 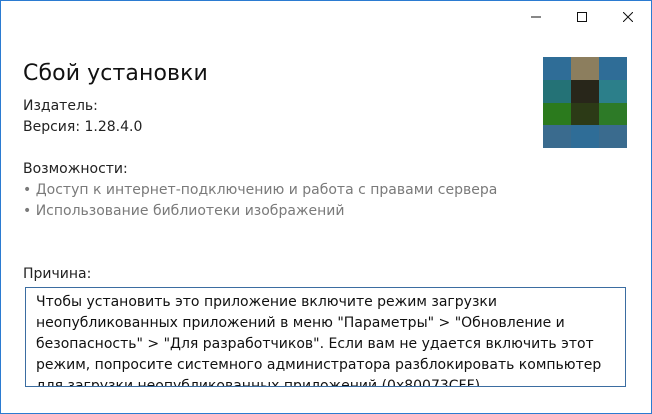 I want to click on minimize-icon, so click(x=536, y=17).